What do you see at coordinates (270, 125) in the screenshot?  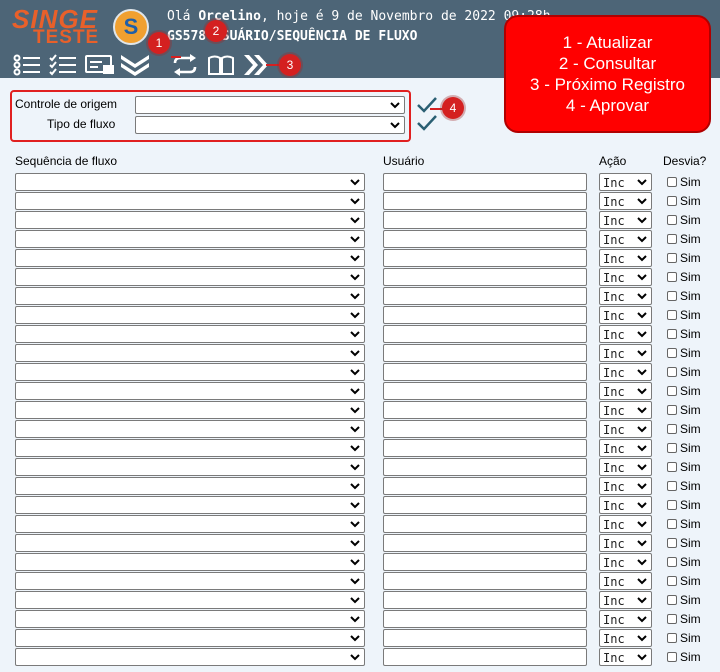 I see `flow-type-select` at bounding box center [270, 125].